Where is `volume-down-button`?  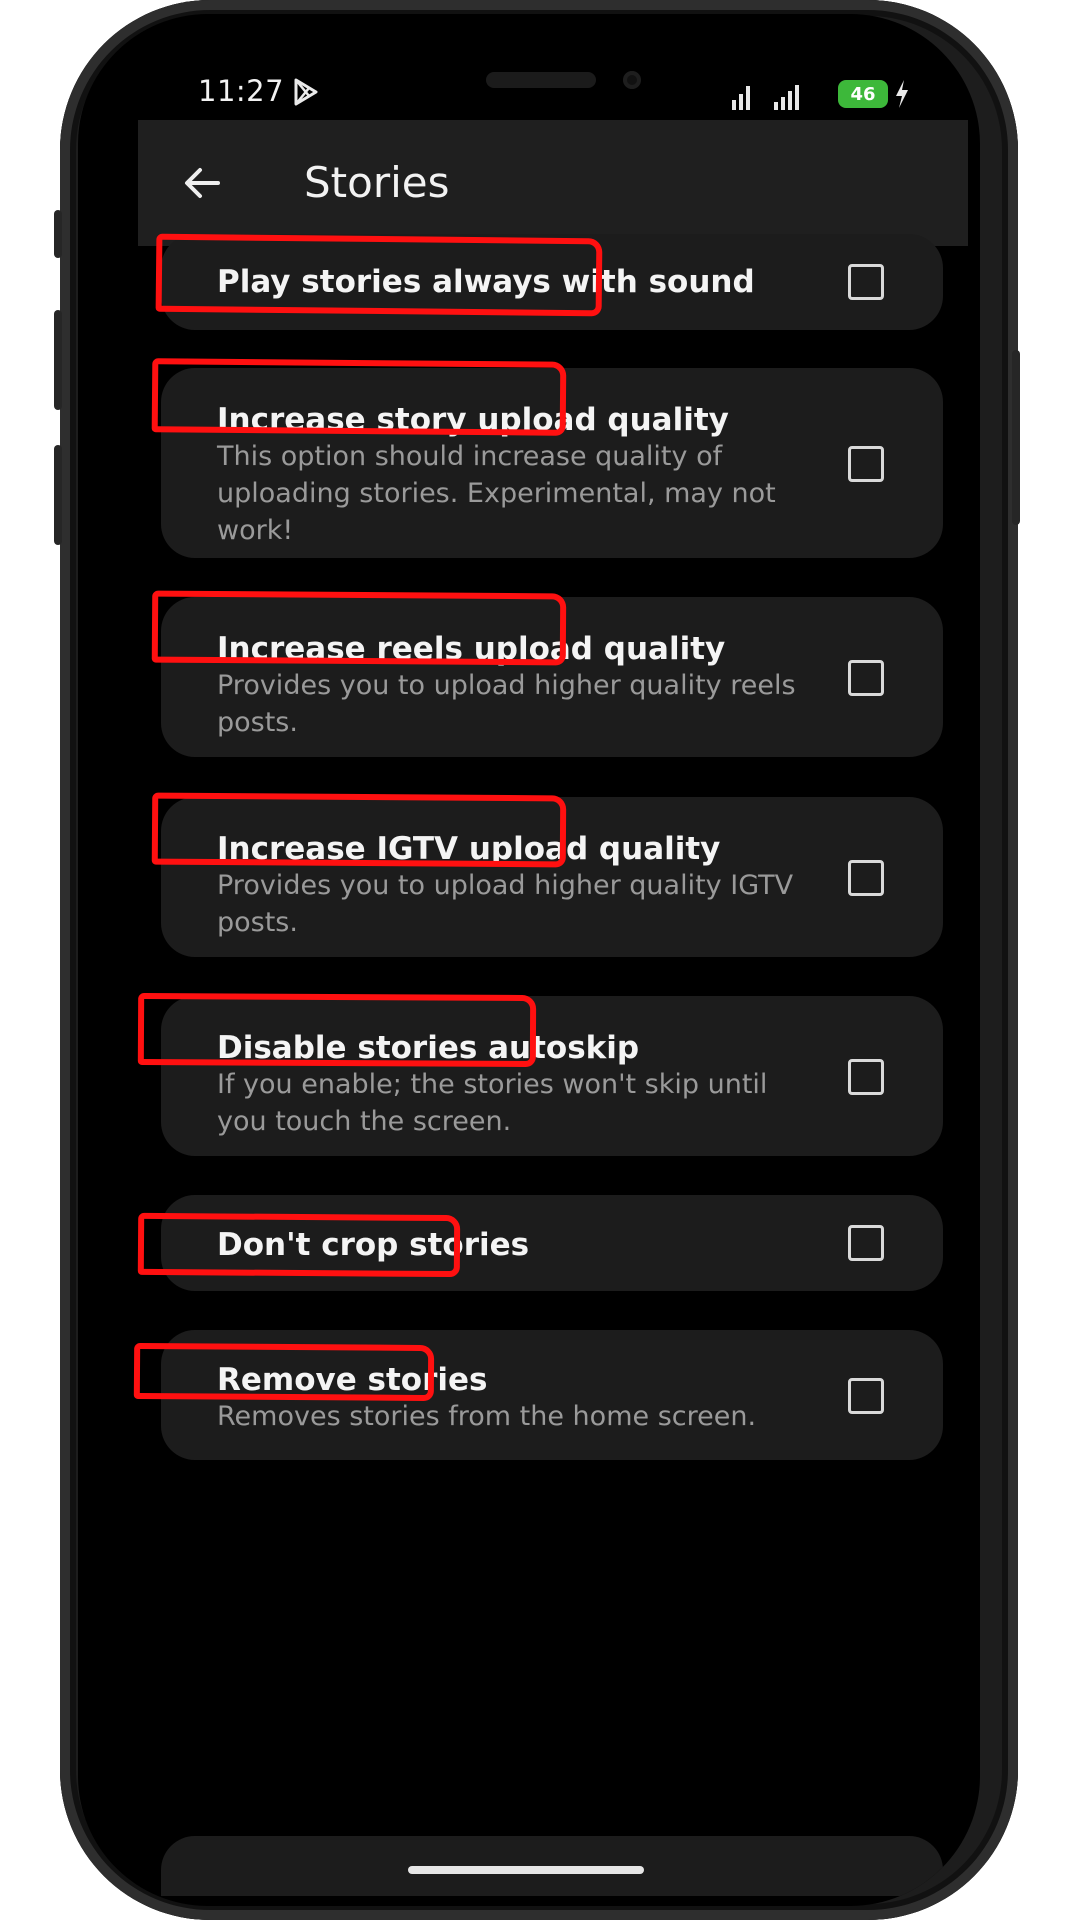
volume-down-button is located at coordinates (58, 495).